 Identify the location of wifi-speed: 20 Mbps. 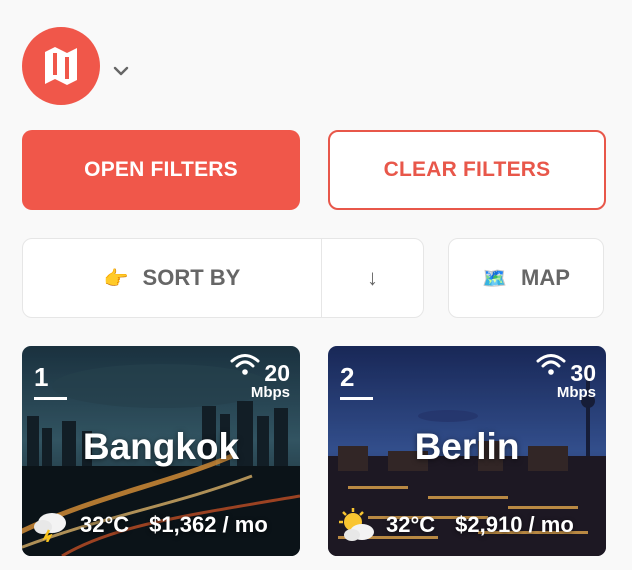
(270, 382).